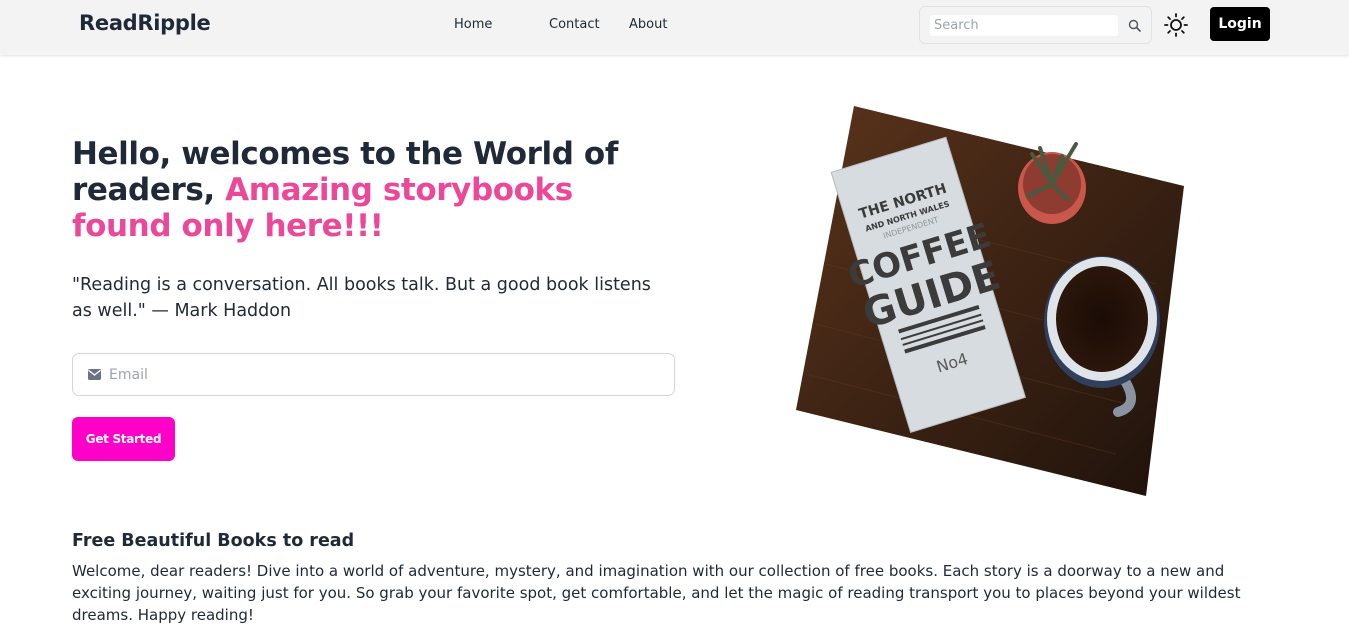 The image size is (1349, 634). Describe the element at coordinates (473, 24) in the screenshot. I see `nav-link-home: Home` at that location.